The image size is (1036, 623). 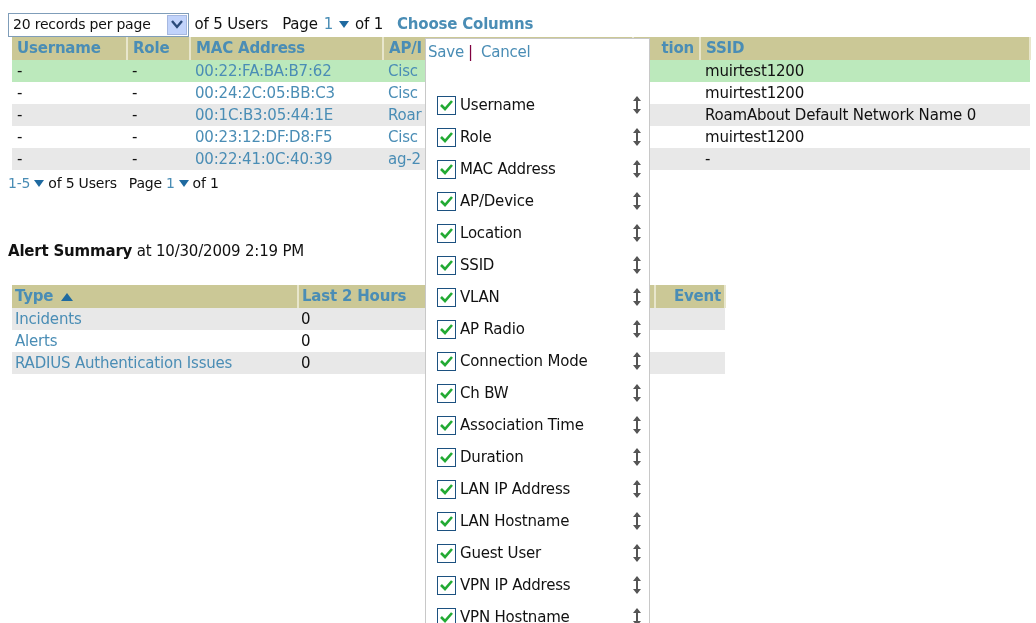 I want to click on column-option-label: MAC Address, so click(x=508, y=169).